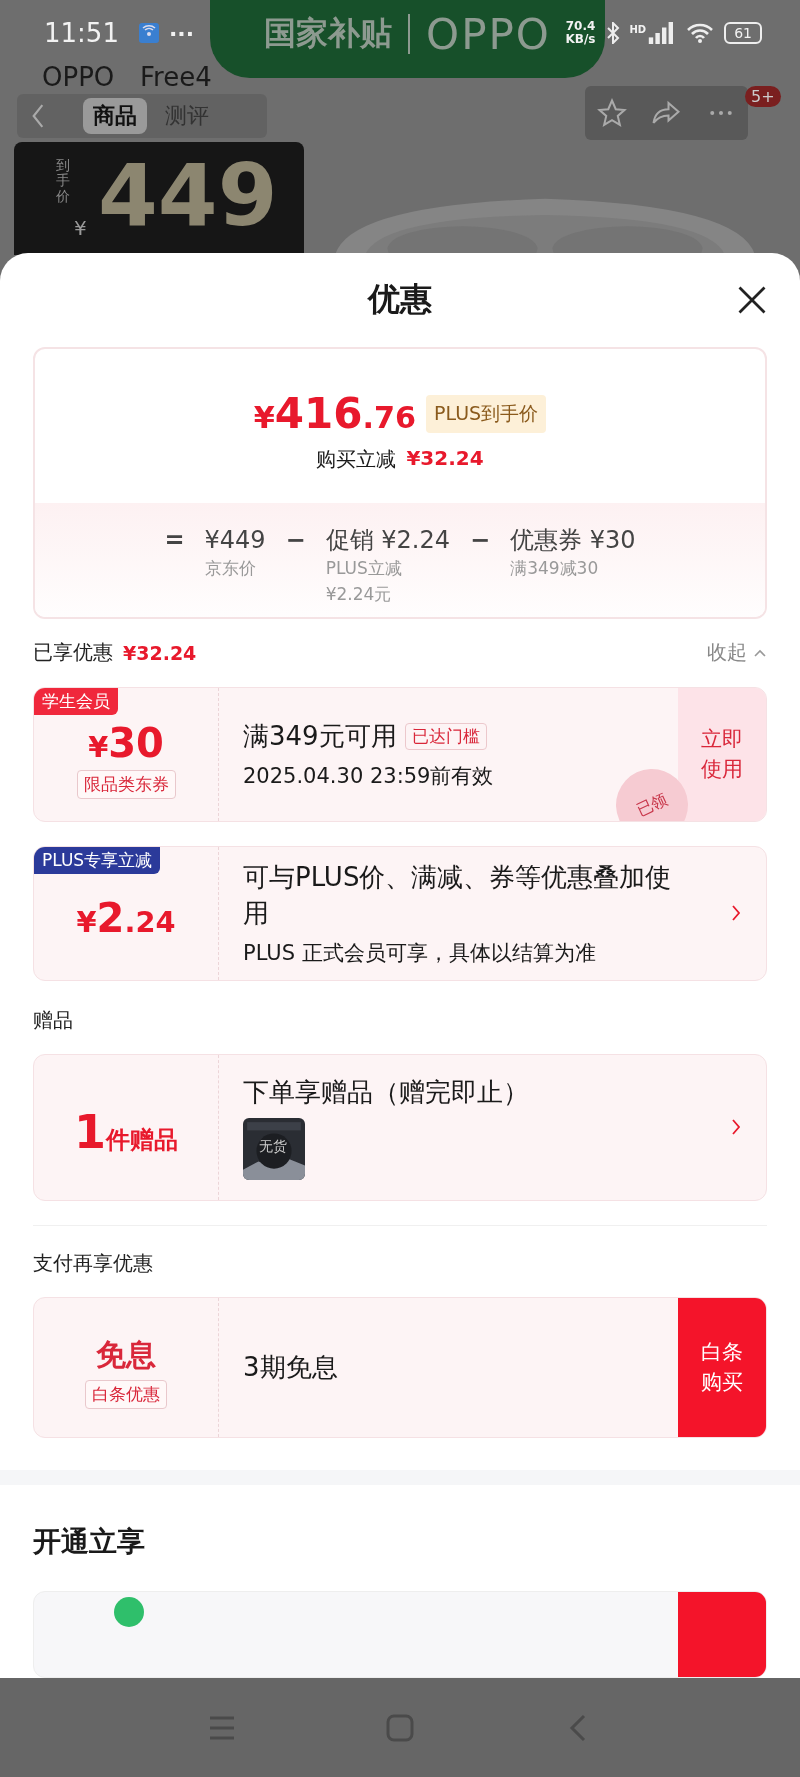 Image resolution: width=800 pixels, height=1777 pixels. What do you see at coordinates (722, 754) in the screenshot?
I see `use-button: 立即使用` at bounding box center [722, 754].